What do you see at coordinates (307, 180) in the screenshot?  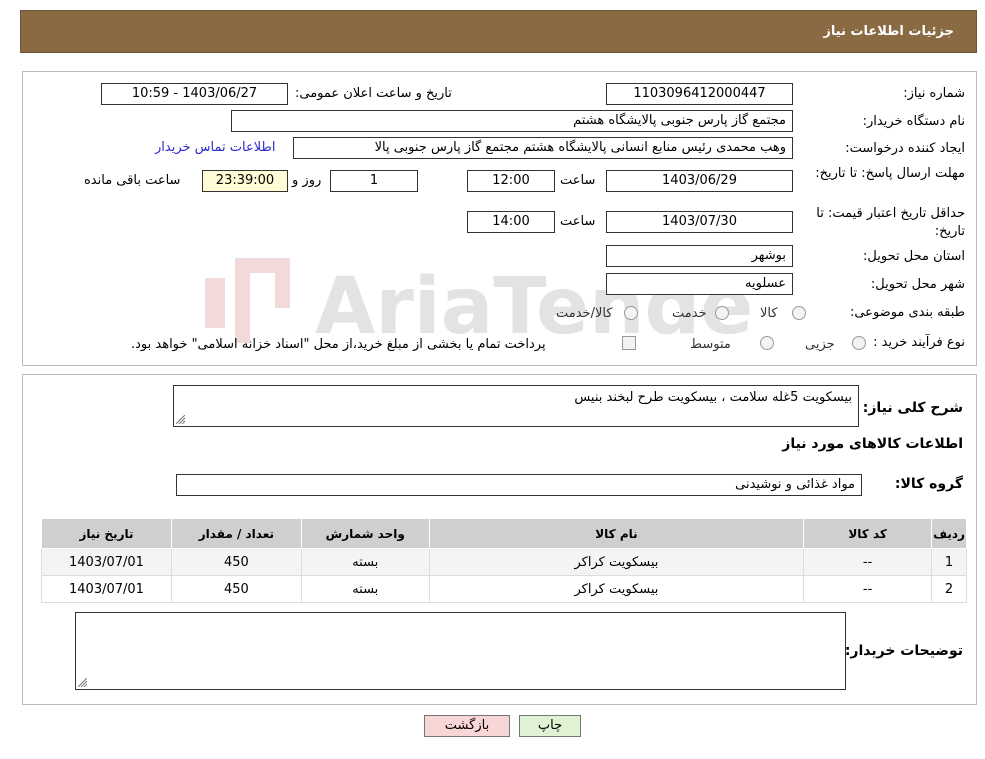 I see `days-label: روز و` at bounding box center [307, 180].